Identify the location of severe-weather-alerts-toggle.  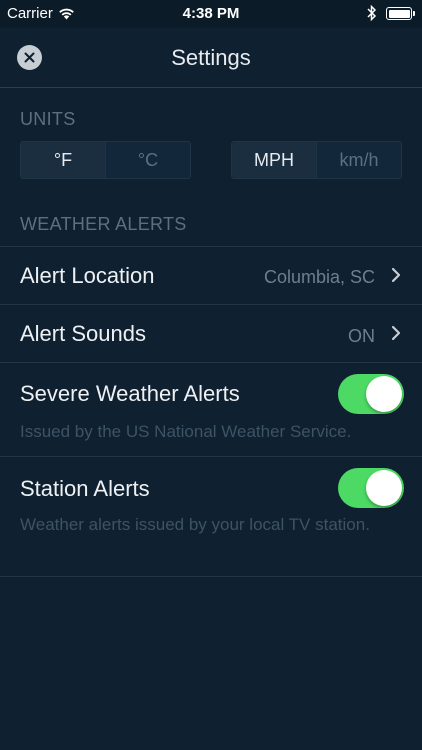
(371, 394).